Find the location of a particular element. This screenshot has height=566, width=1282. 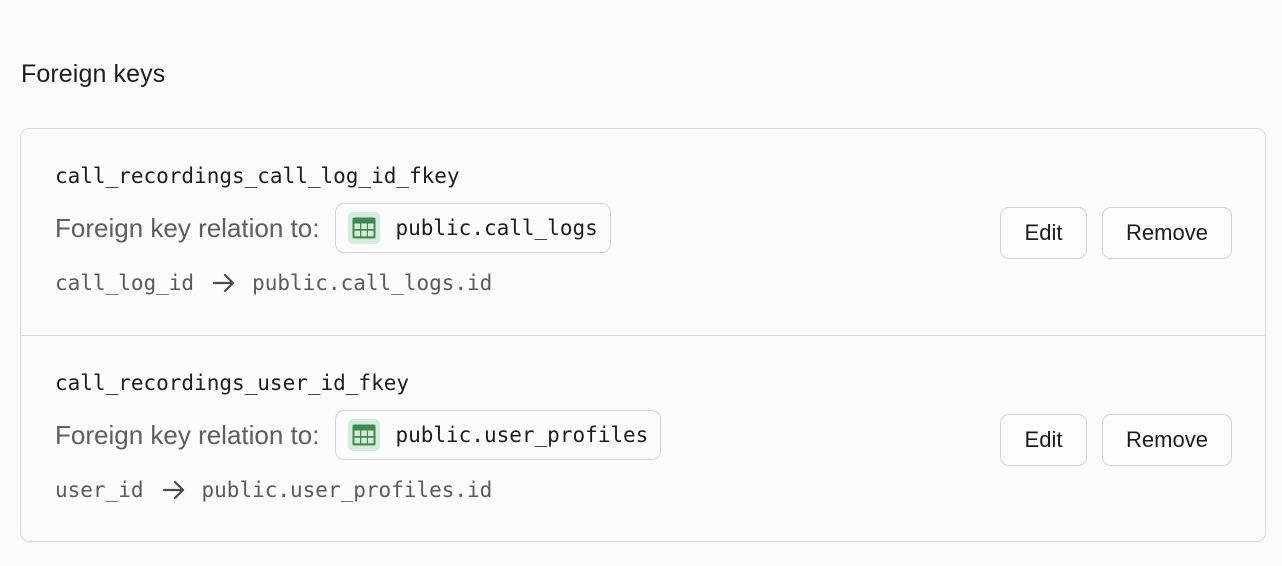

target-table-name: public.user_profiles is located at coordinates (522, 435).